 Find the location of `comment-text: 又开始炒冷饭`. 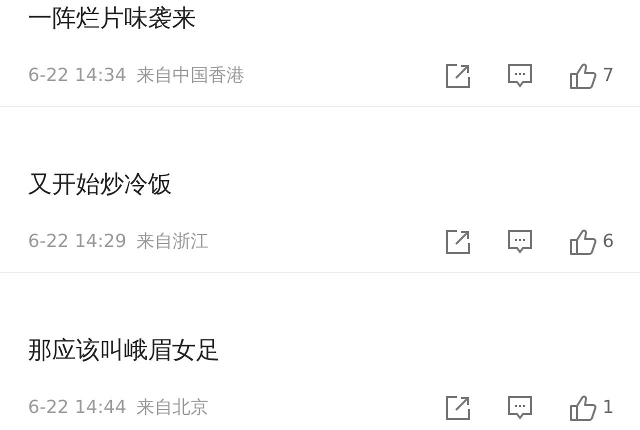

comment-text: 又开始炒冷饭 is located at coordinates (100, 184).